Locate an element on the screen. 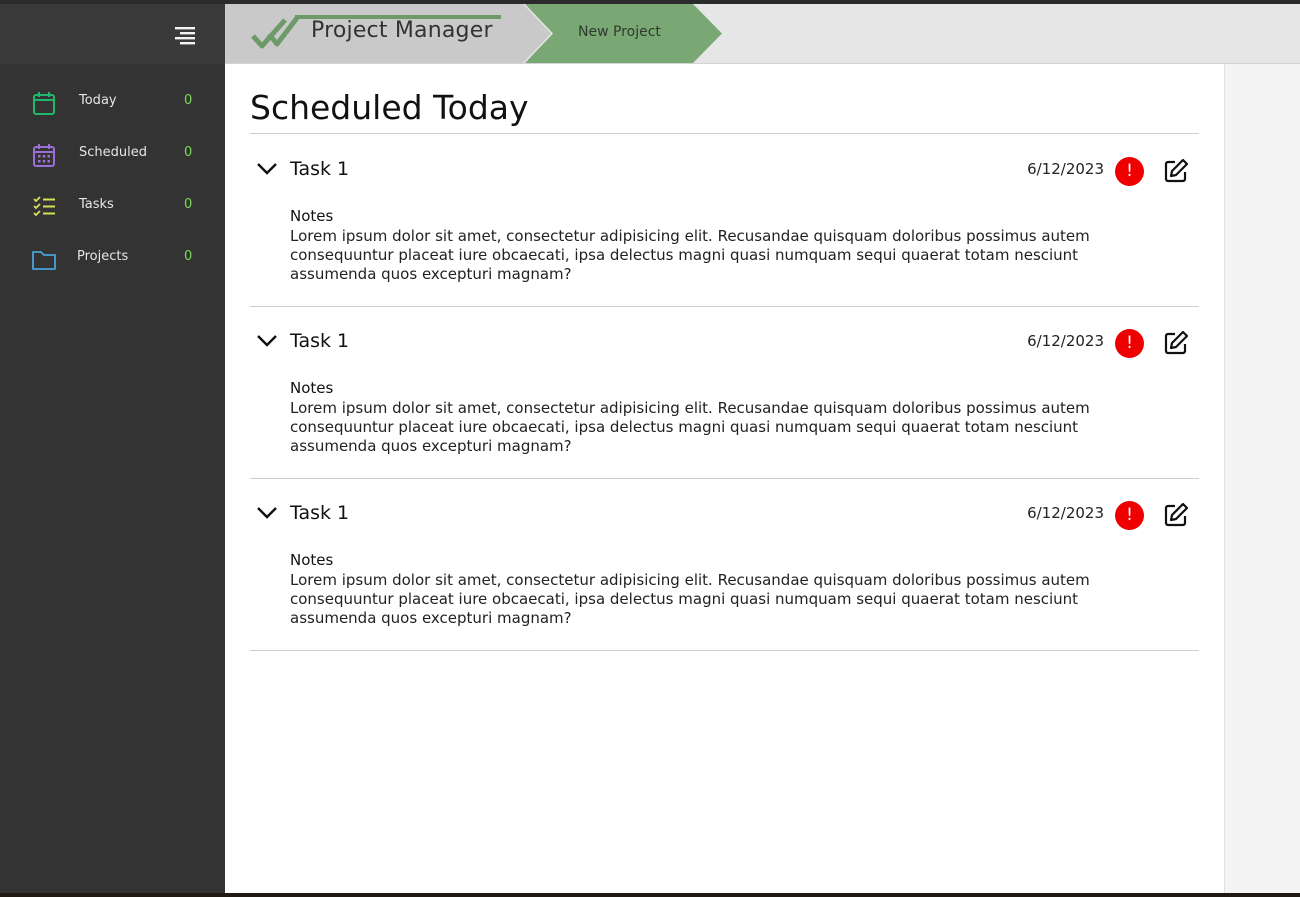  sidebar-header is located at coordinates (112, 34).